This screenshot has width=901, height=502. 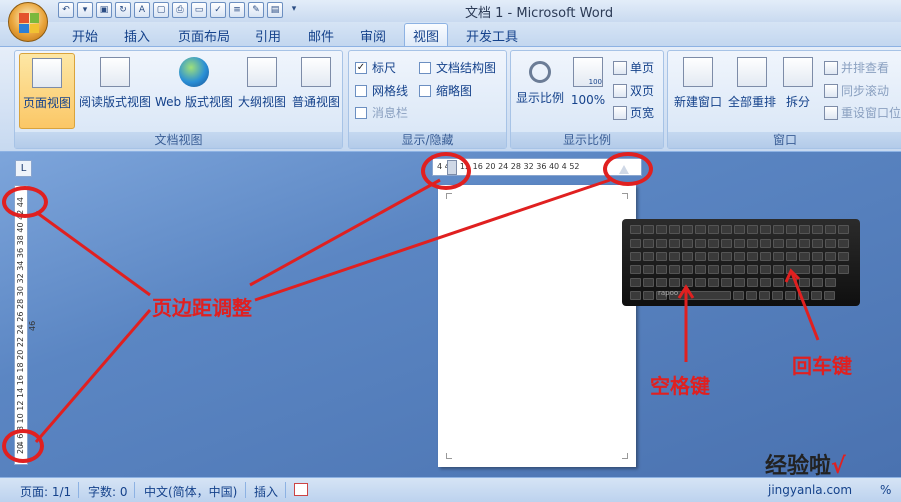 What do you see at coordinates (202, 308) in the screenshot?
I see `annotation-margin-adjust: 页边距调整` at bounding box center [202, 308].